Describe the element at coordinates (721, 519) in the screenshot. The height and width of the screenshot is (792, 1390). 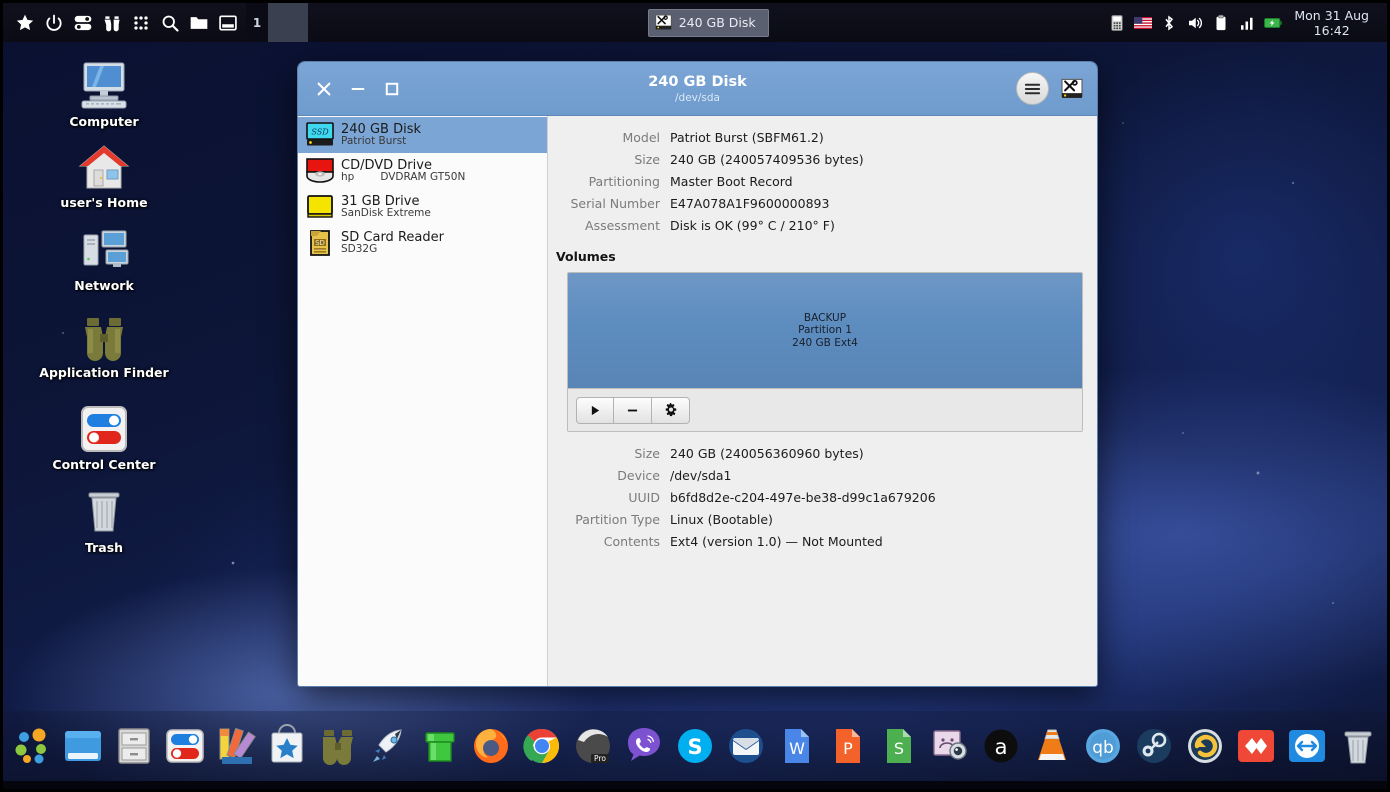
I see `detail-value: Linux (Bootable)` at that location.